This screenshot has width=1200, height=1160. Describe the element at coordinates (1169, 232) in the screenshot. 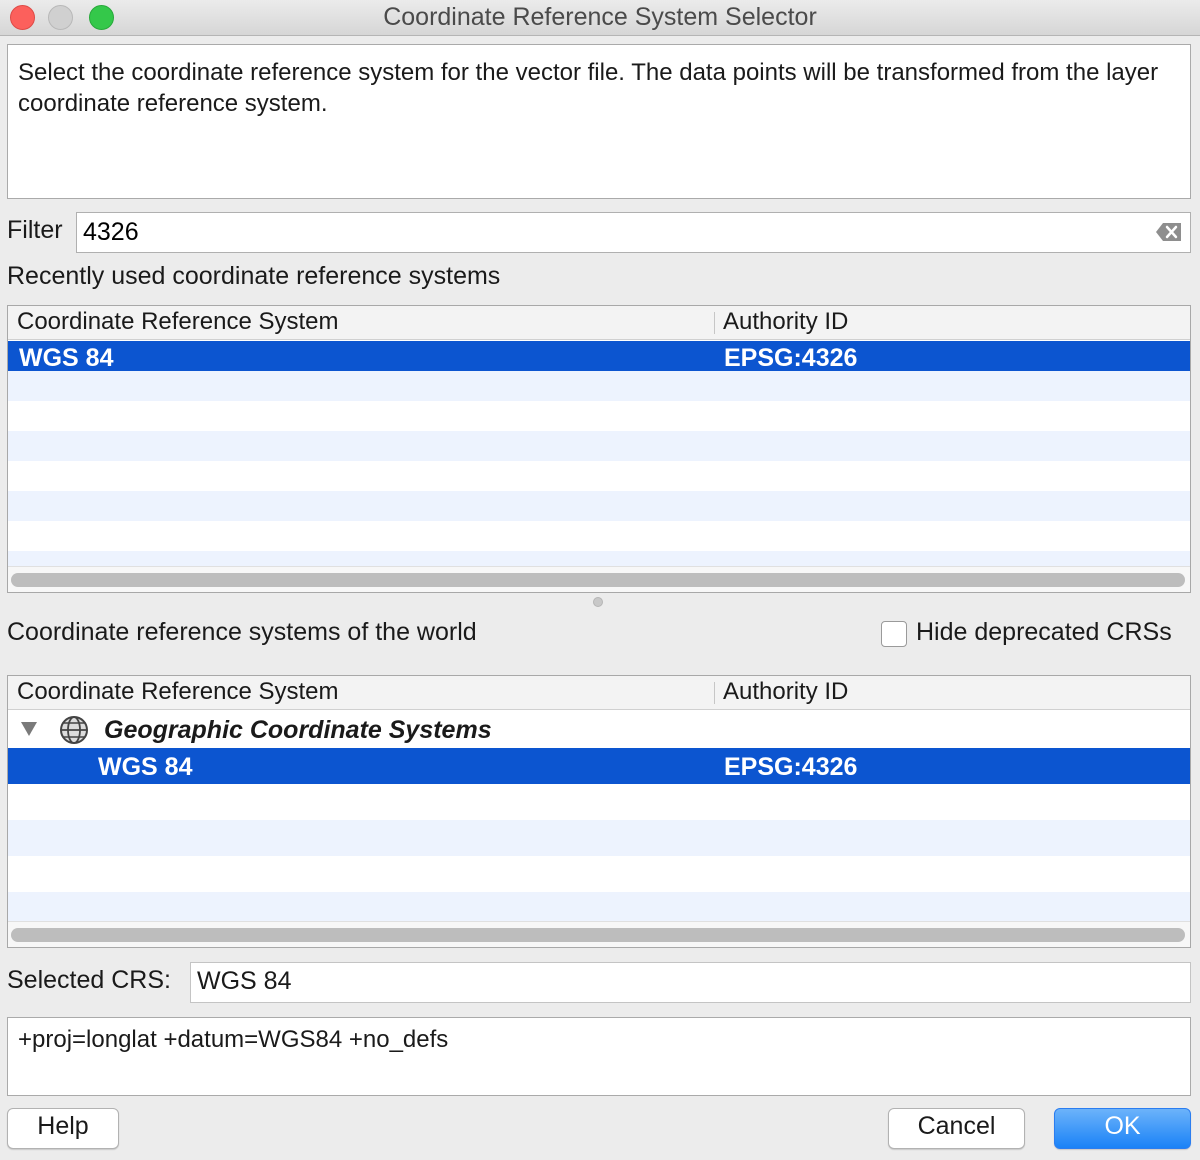

I see `clear-filter-icon` at that location.